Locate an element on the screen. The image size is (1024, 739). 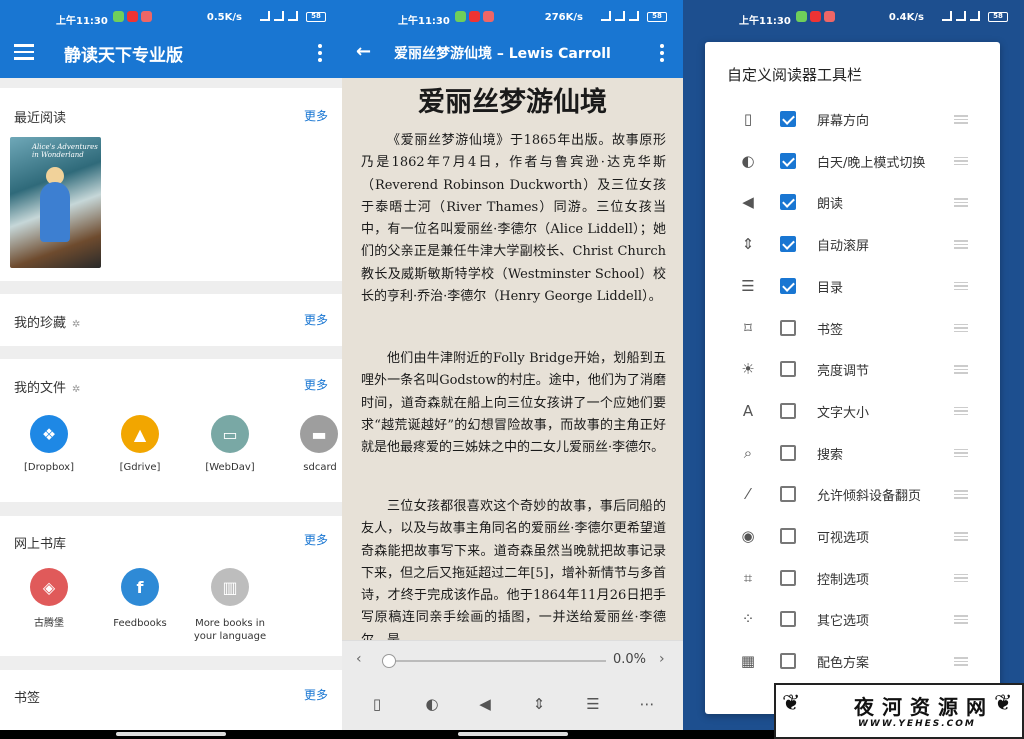
open-book-icon: ▥ is located at coordinates (230, 587).